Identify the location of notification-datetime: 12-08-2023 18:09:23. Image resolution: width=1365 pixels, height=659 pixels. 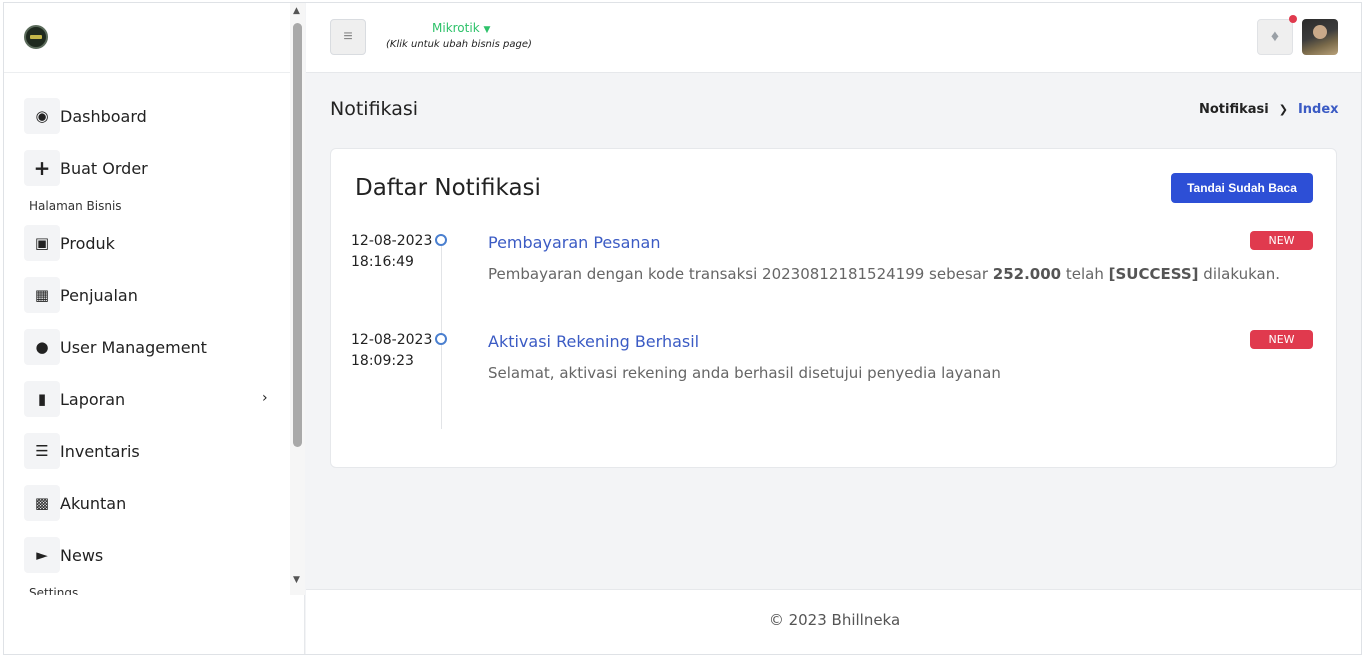
(391, 351).